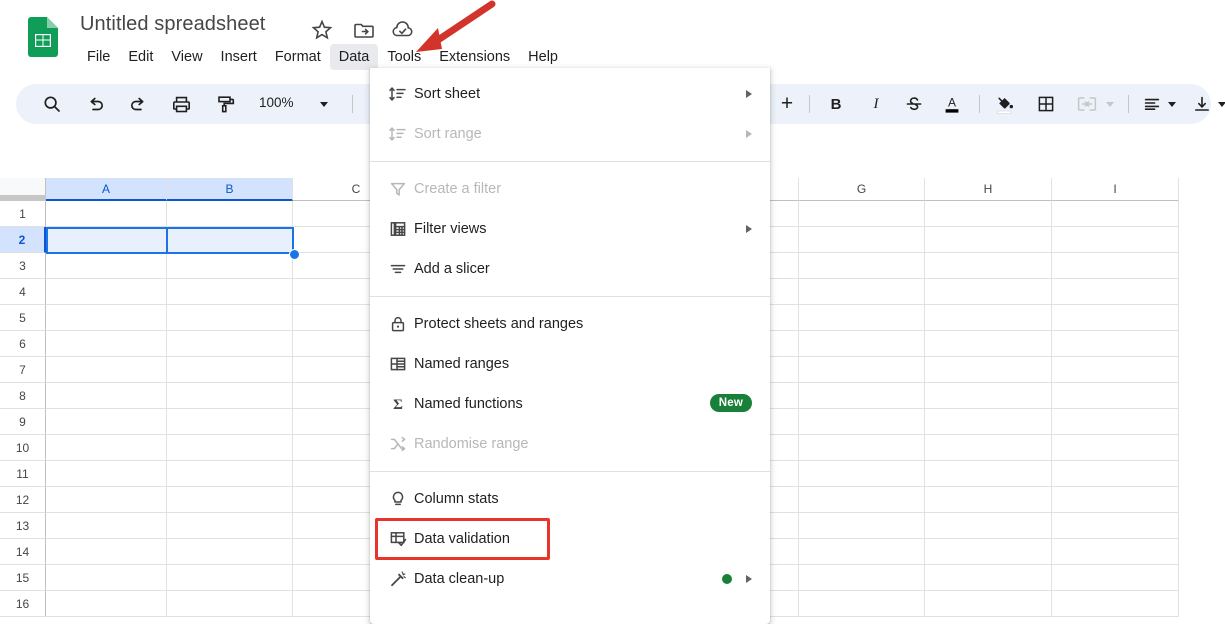  Describe the element at coordinates (106, 578) in the screenshot. I see `cell-A15` at that location.